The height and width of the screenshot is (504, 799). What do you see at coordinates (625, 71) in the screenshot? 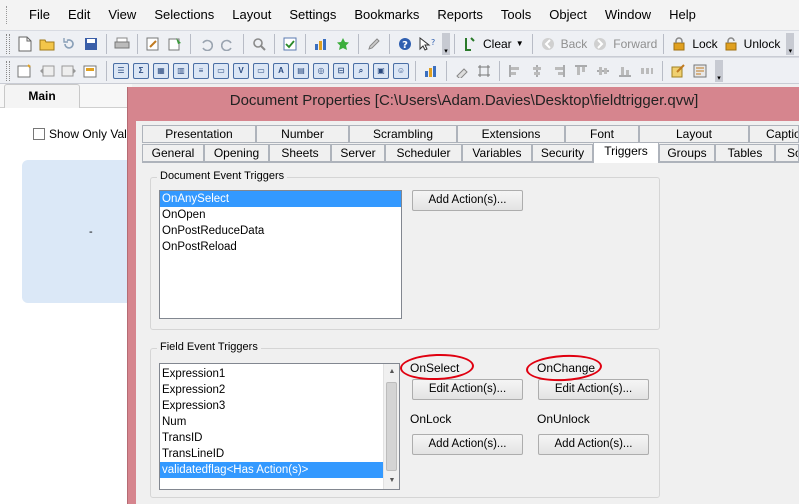
I see `align-bottom-icon` at bounding box center [625, 71].